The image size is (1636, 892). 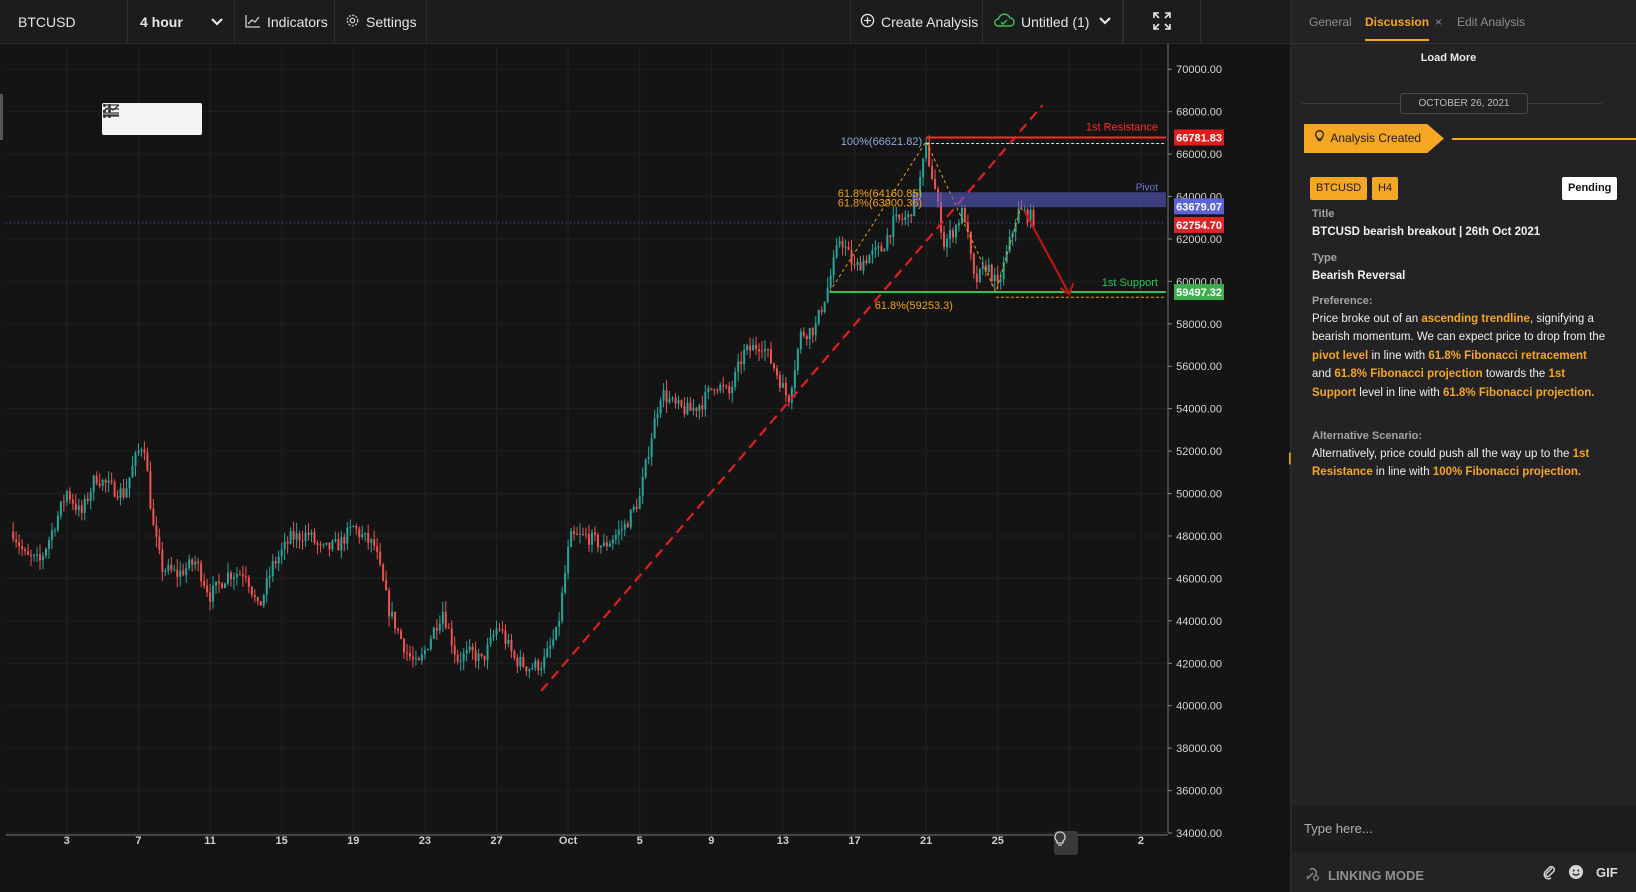 What do you see at coordinates (496, 841) in the screenshot?
I see `x-axis-label: 27` at bounding box center [496, 841].